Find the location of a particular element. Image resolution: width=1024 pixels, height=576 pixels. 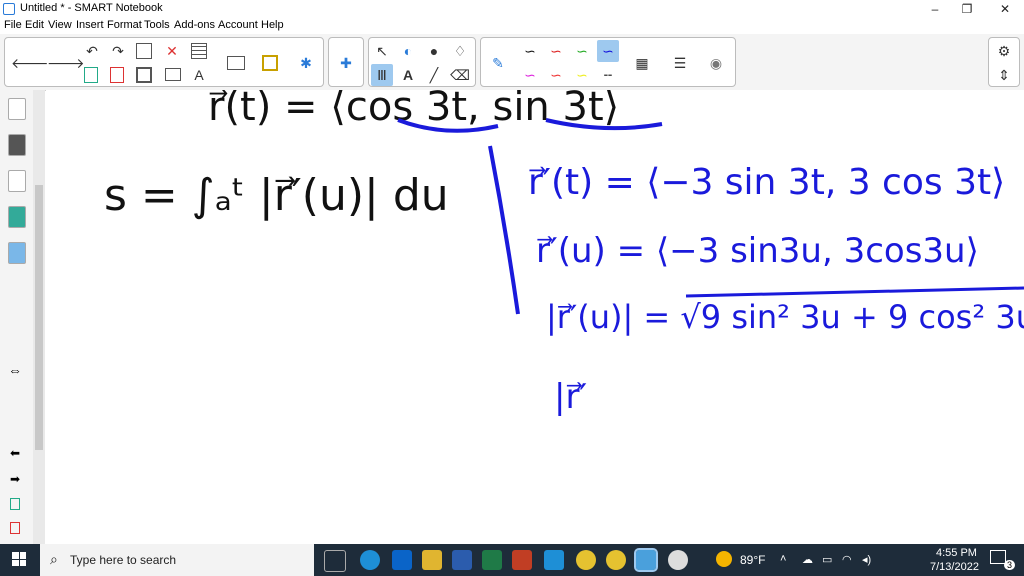

undo-icon: ↶ is located at coordinates (92, 51).